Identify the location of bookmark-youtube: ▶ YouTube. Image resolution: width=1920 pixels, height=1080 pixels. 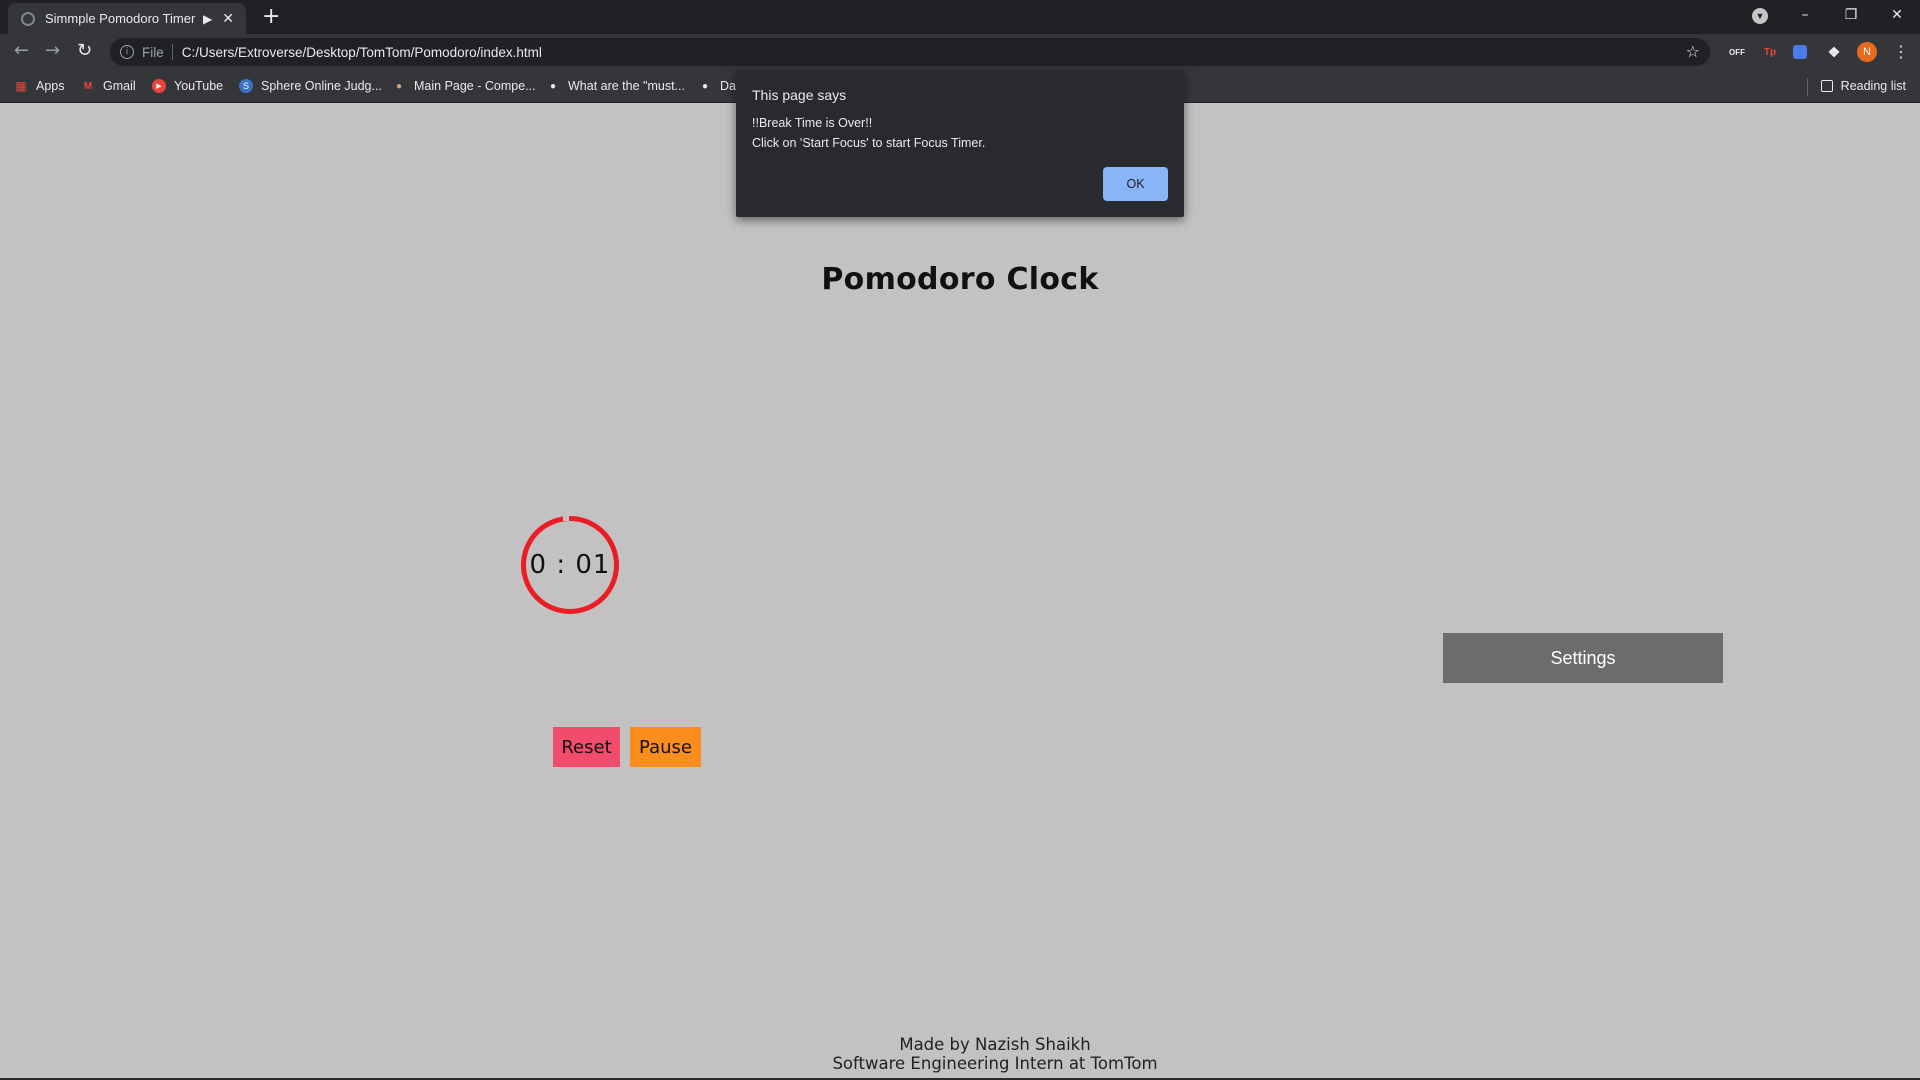
(187, 86).